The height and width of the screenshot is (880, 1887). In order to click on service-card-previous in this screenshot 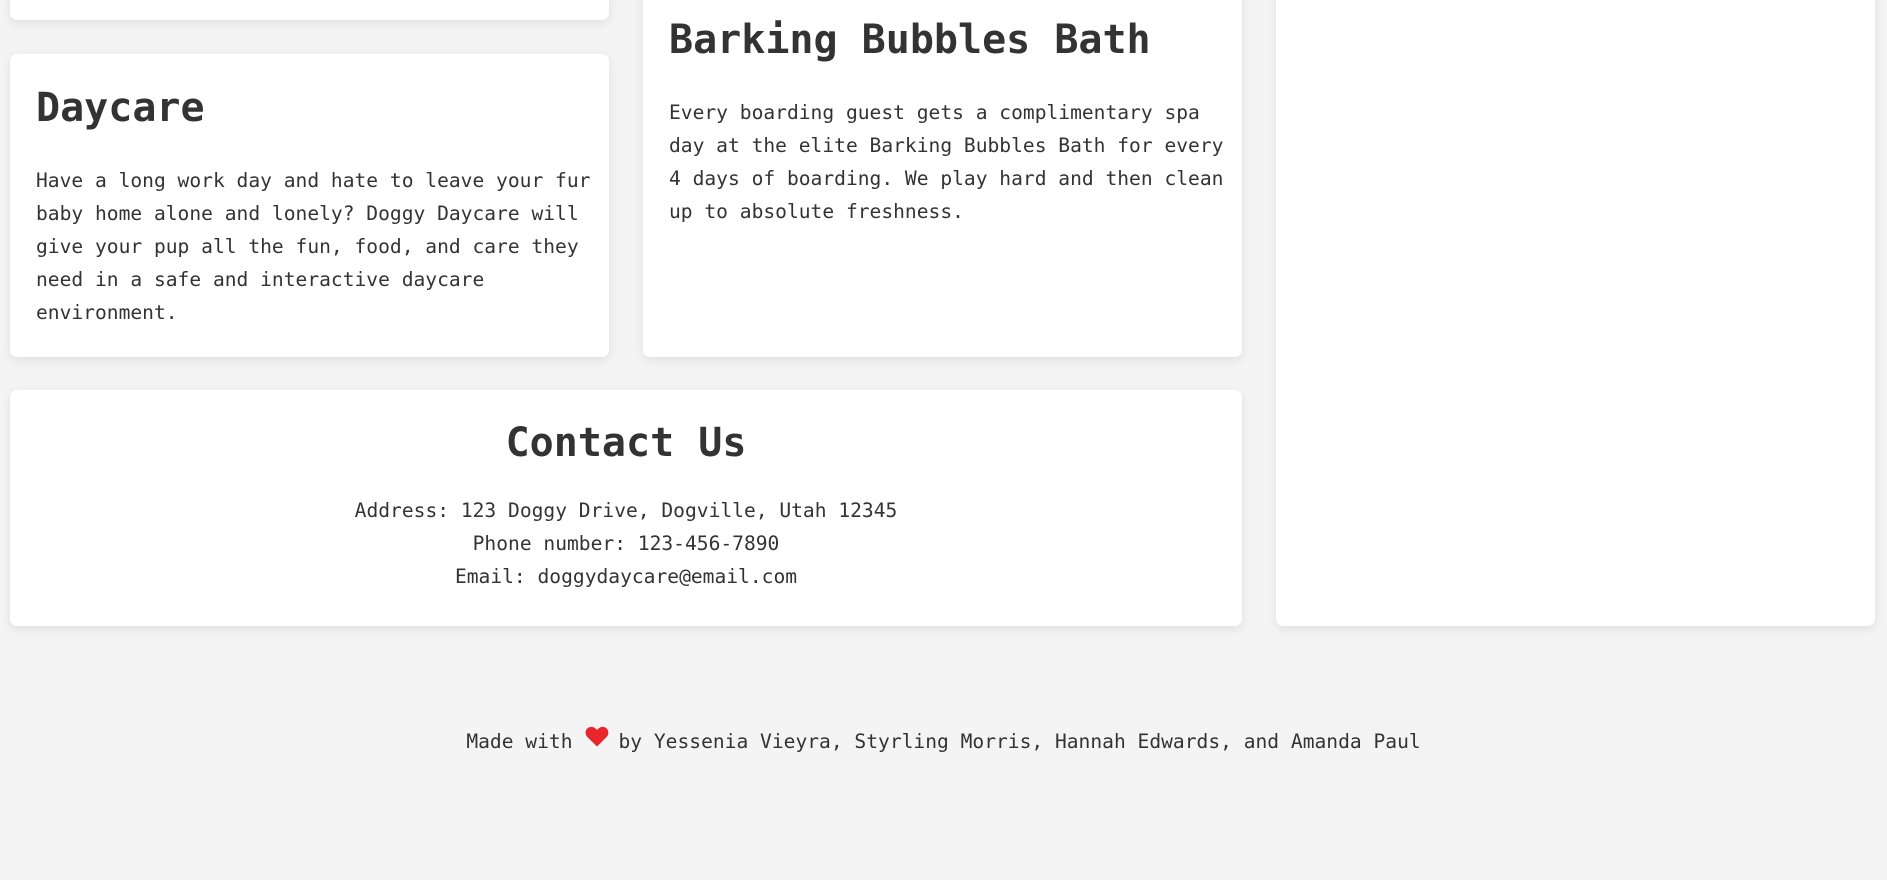, I will do `click(309, 10)`.